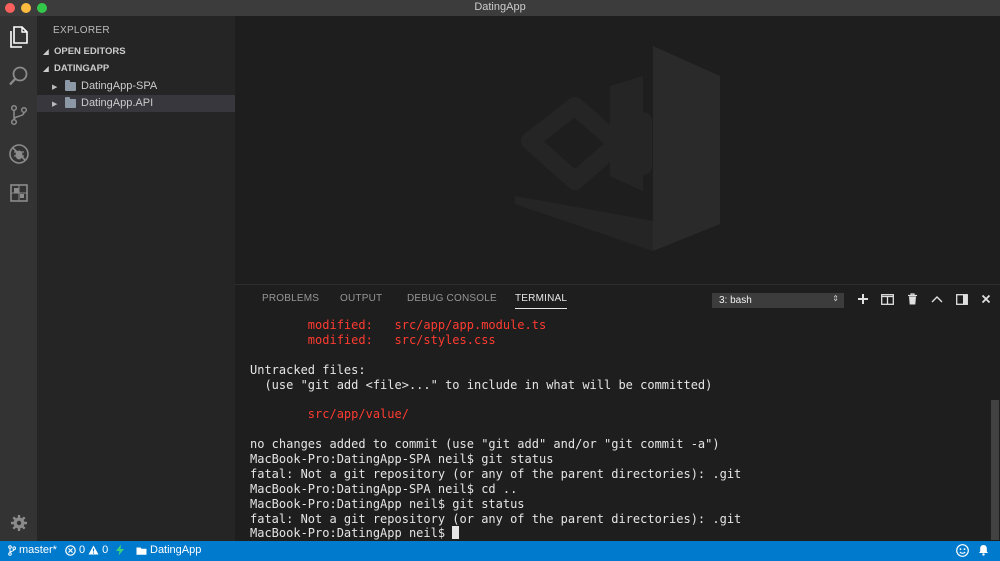 The image size is (1000, 561). I want to click on terminal-line: modified: src/app/app.module.ts, so click(398, 325).